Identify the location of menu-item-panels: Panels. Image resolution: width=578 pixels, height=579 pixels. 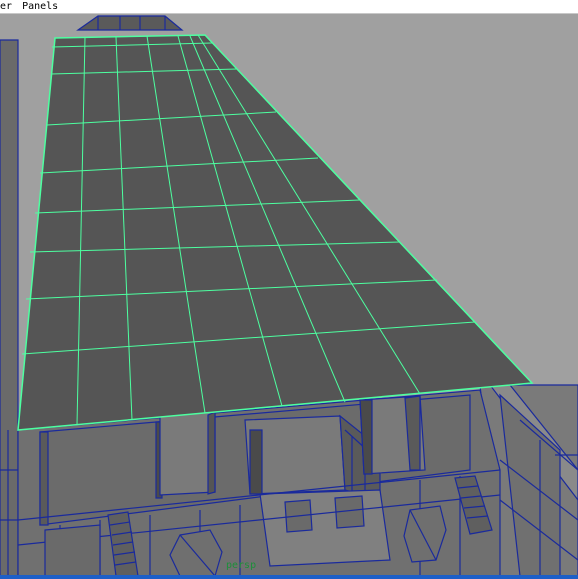
(40, 6).